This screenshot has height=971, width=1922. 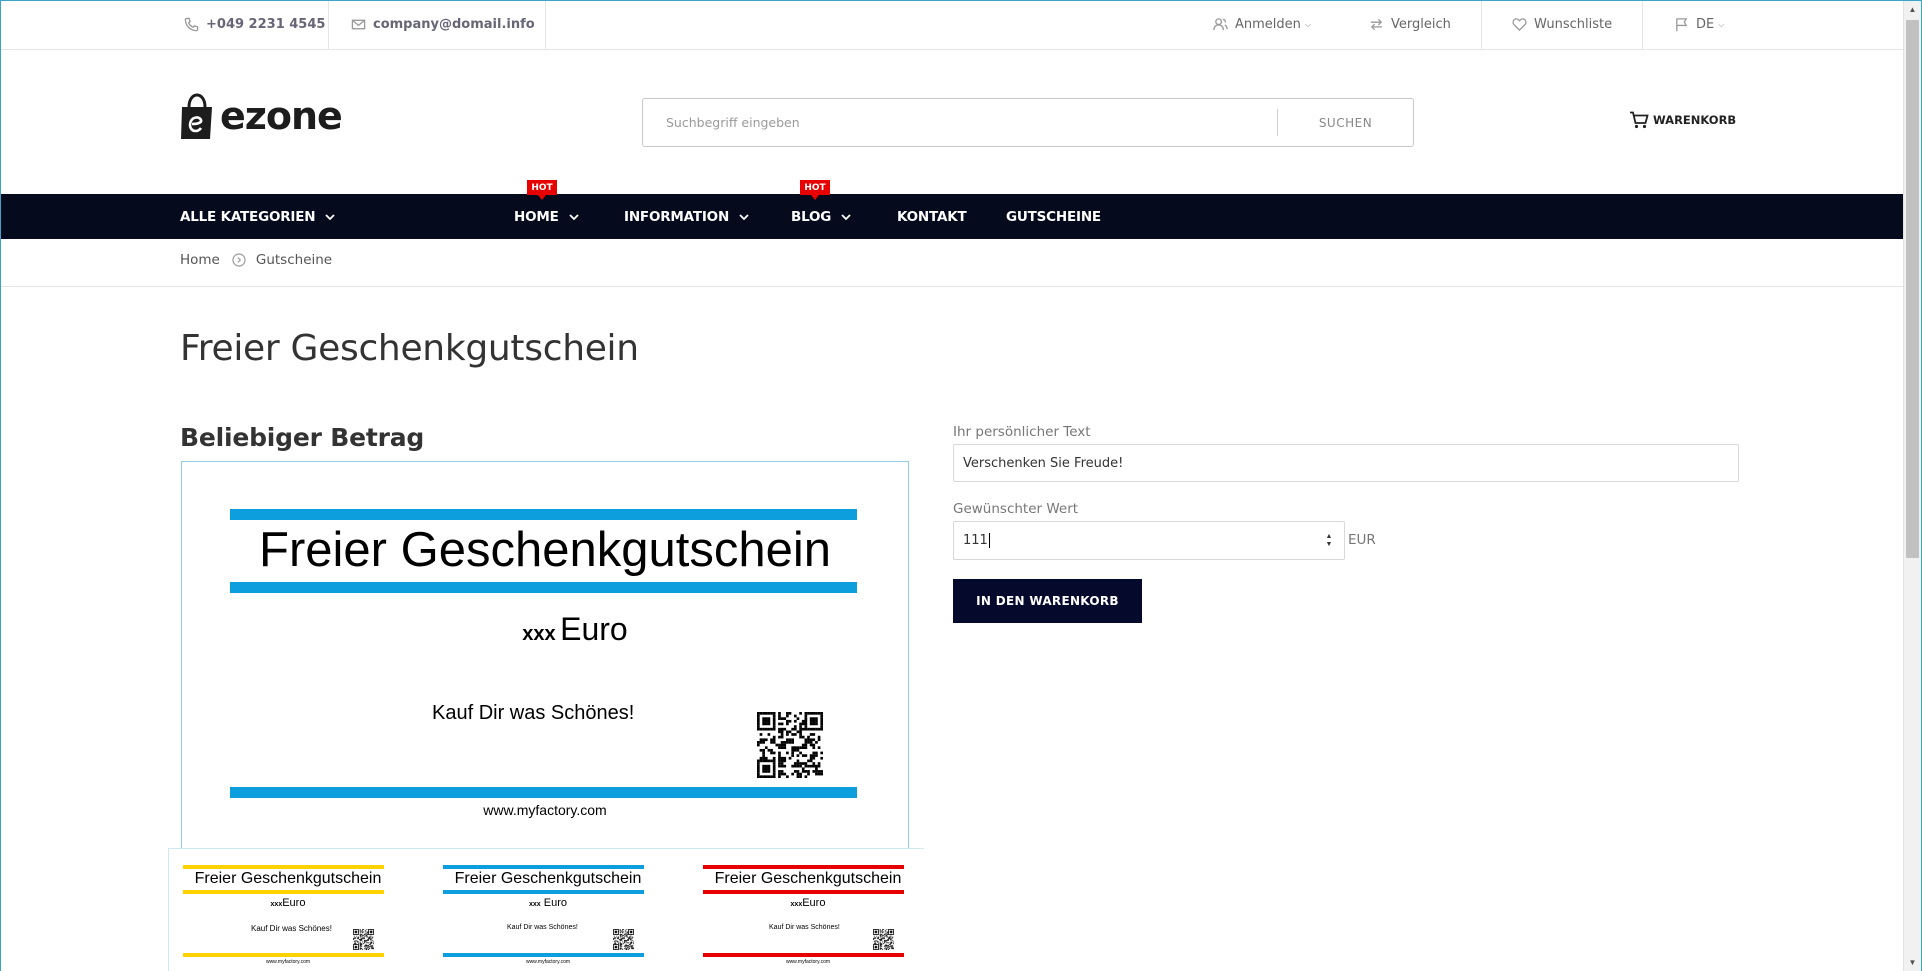 I want to click on wishlist-link: Wunschliste, so click(x=1562, y=24).